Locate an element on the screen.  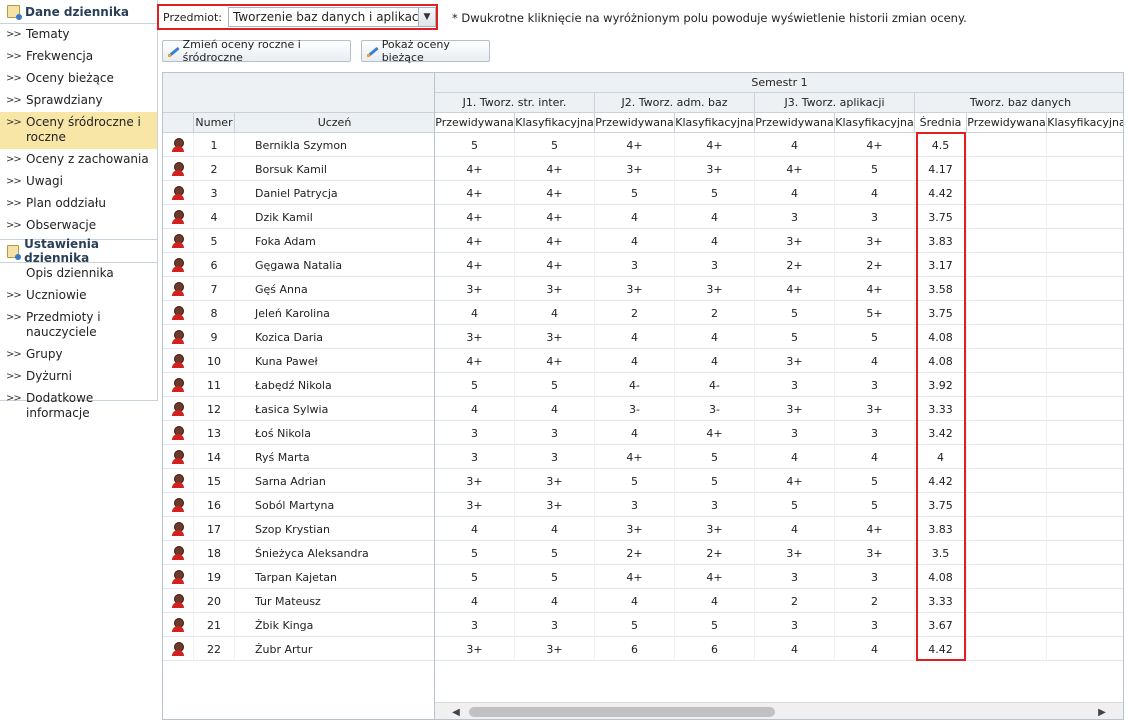
table-row: 2 Borsuk Kamil 4+ 4+ 3+ 3+ 4+ 5 4.17 is located at coordinates (643, 169).